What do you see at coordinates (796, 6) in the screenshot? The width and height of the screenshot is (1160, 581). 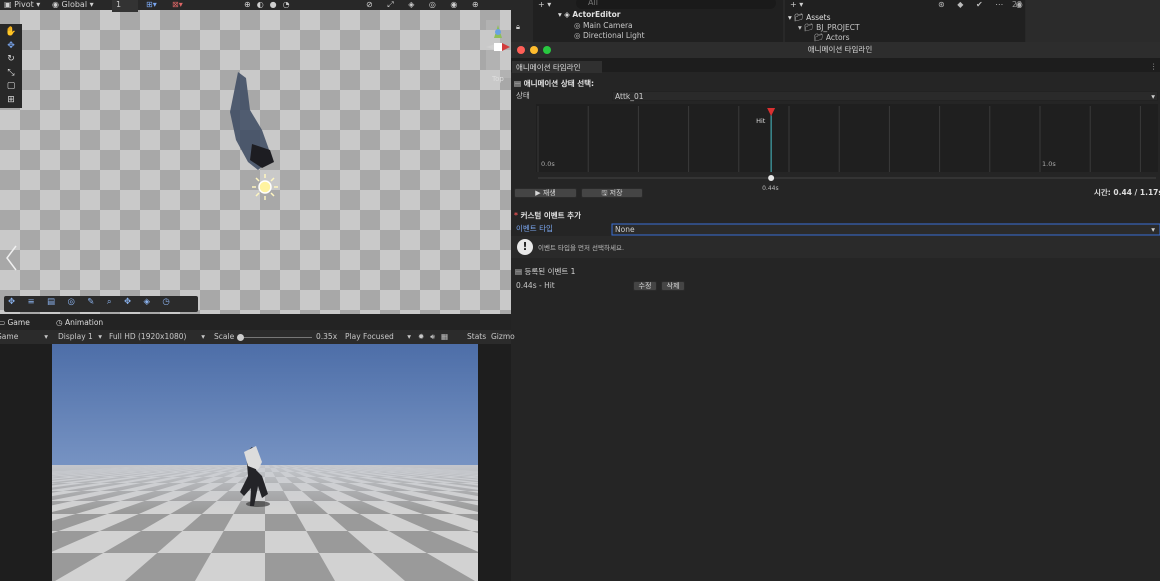 I see `project-add-button: + ▾` at bounding box center [796, 6].